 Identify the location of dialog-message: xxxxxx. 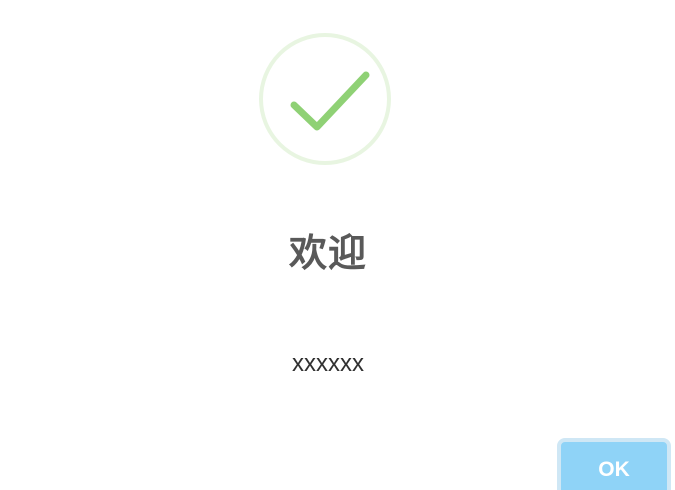
(328, 363).